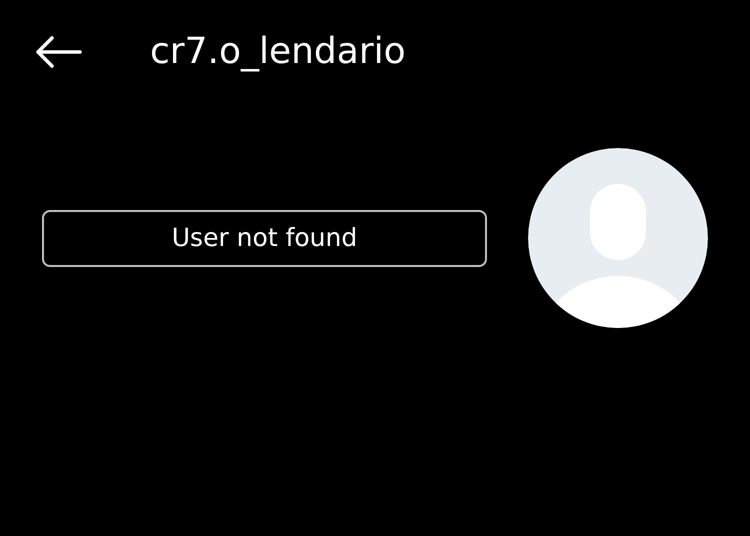  I want to click on back-button, so click(58, 52).